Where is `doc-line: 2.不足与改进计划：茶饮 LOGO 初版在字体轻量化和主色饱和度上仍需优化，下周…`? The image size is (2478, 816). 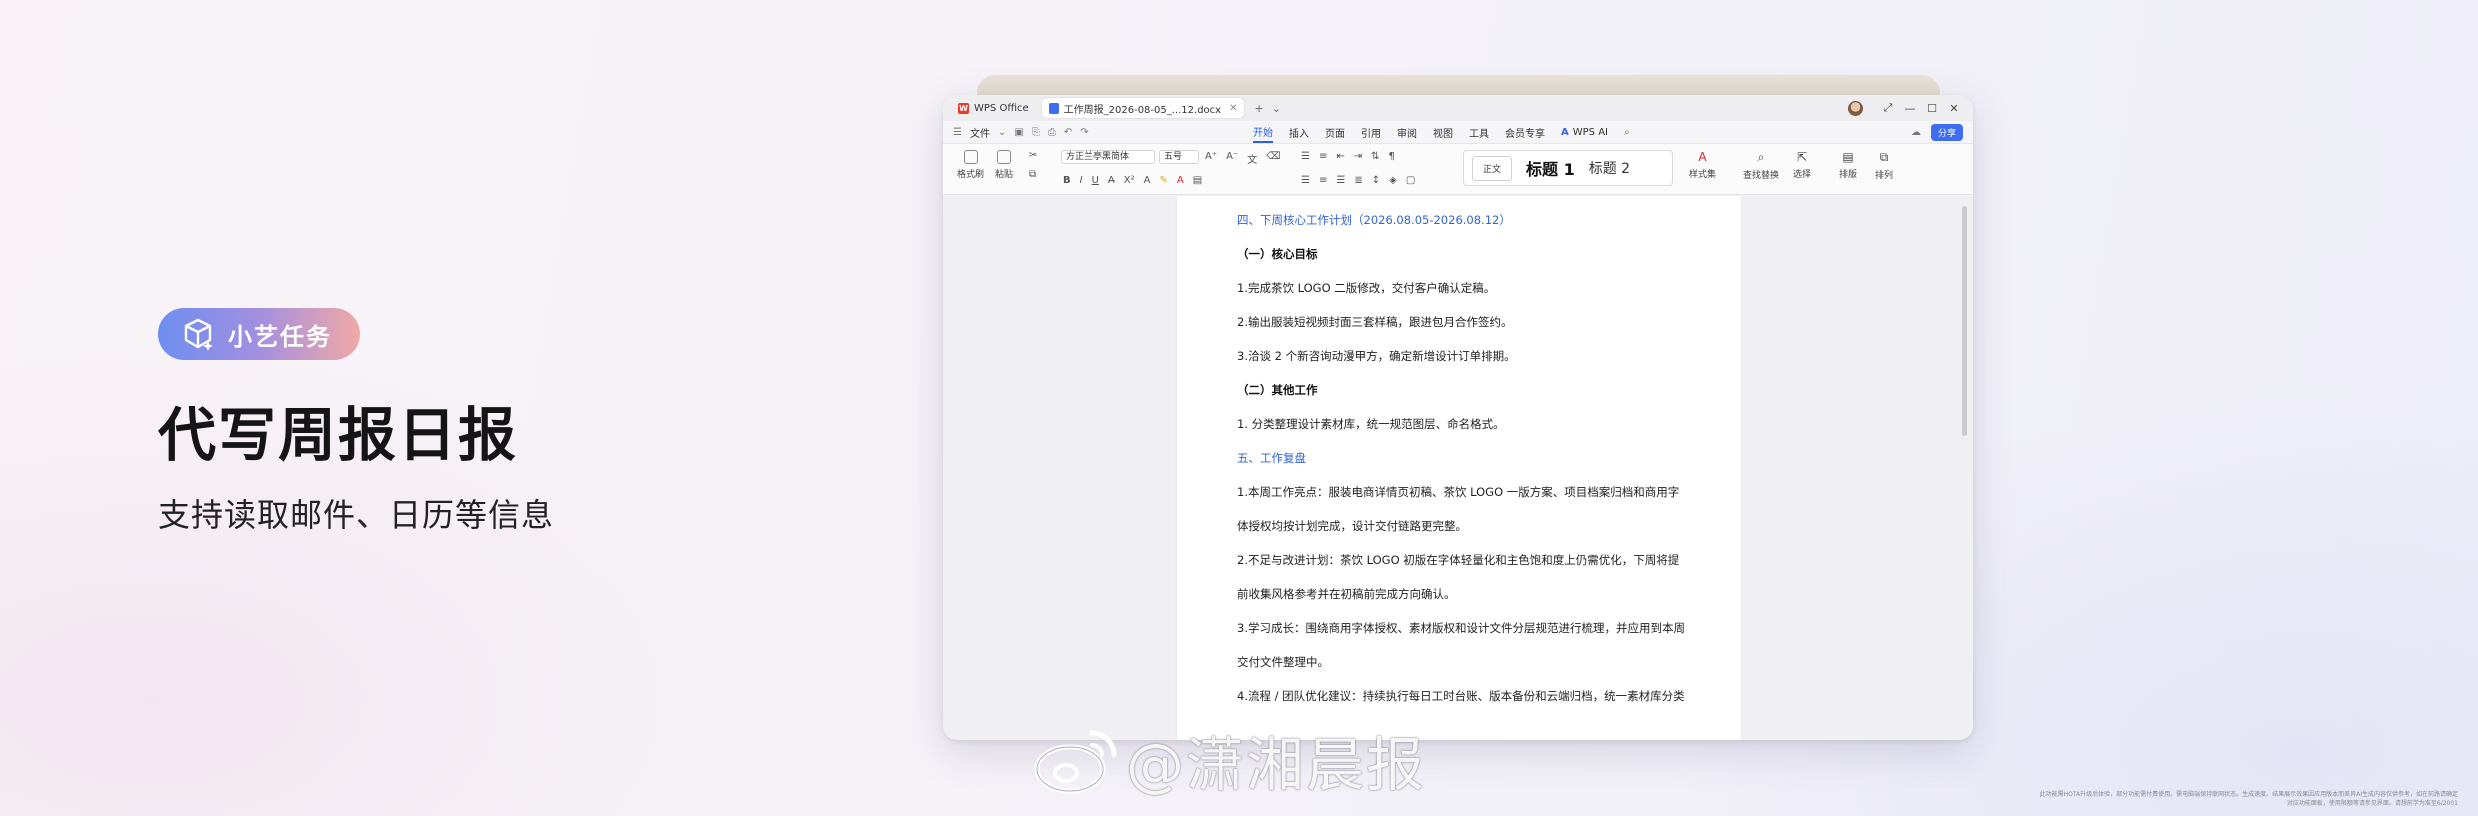
doc-line: 2.不足与改进计划：茶饮 LOGO 初版在字体轻量化和主色饱和度上仍需优化，下周… is located at coordinates (1458, 560).